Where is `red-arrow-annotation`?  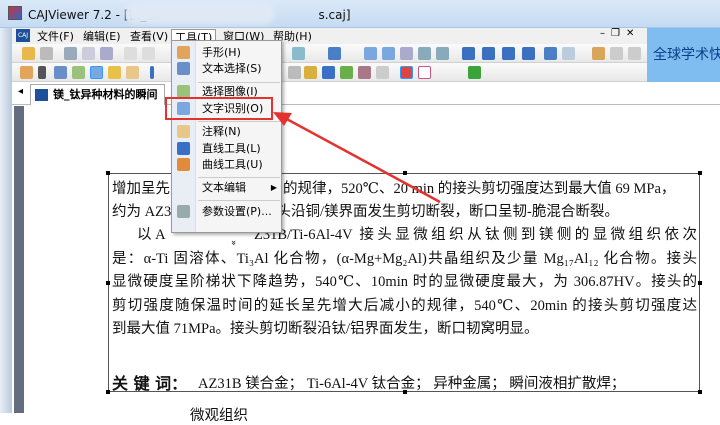 red-arrow-annotation is located at coordinates (357, 158).